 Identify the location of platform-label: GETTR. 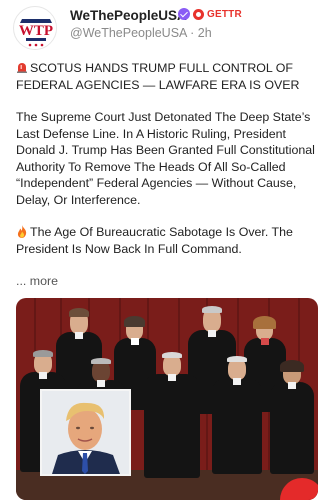
(224, 14).